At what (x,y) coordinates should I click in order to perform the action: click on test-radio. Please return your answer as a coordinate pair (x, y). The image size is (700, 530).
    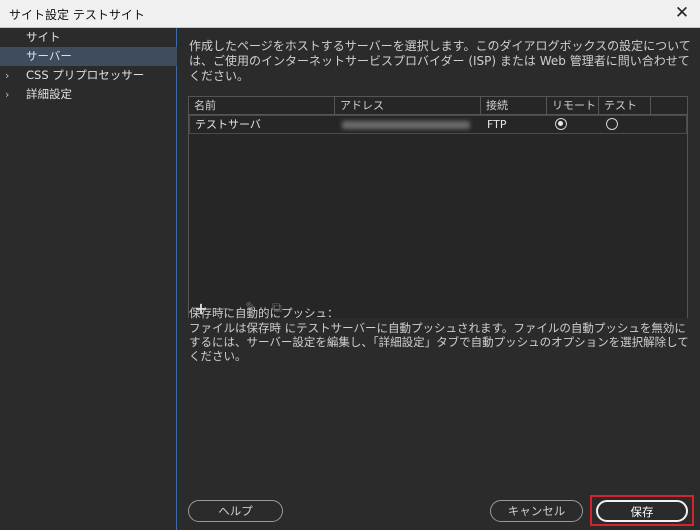
    Looking at the image, I should click on (612, 124).